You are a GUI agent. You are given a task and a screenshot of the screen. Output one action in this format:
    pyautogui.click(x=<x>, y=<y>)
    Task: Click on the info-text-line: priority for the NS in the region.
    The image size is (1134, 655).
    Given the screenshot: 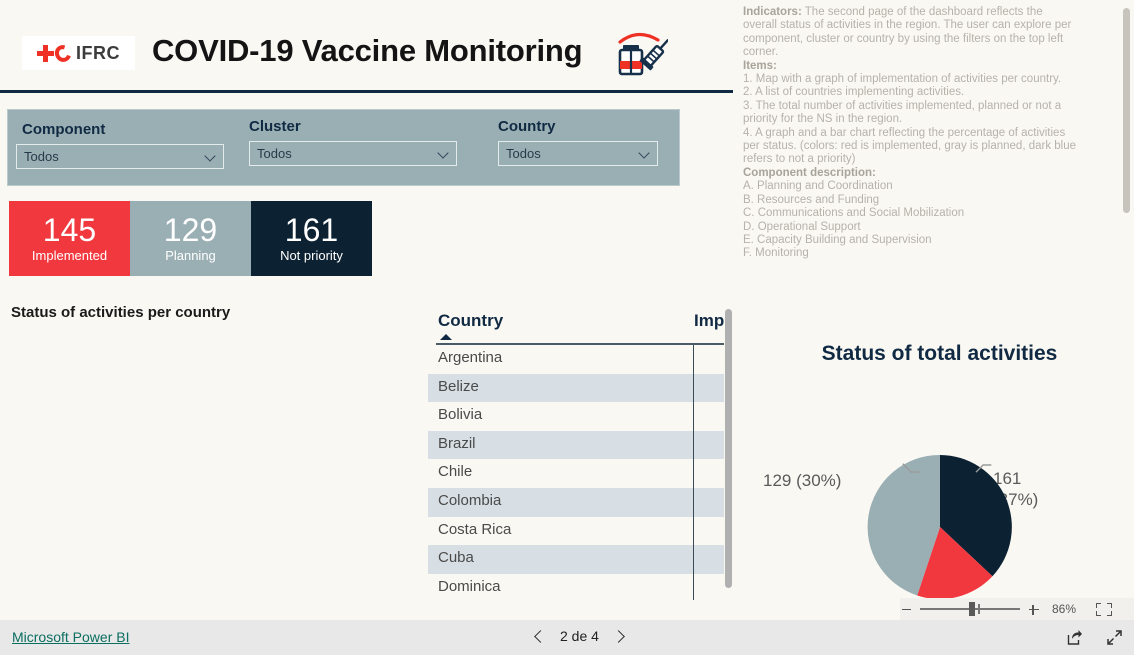 What is the action you would take?
    pyautogui.click(x=823, y=119)
    